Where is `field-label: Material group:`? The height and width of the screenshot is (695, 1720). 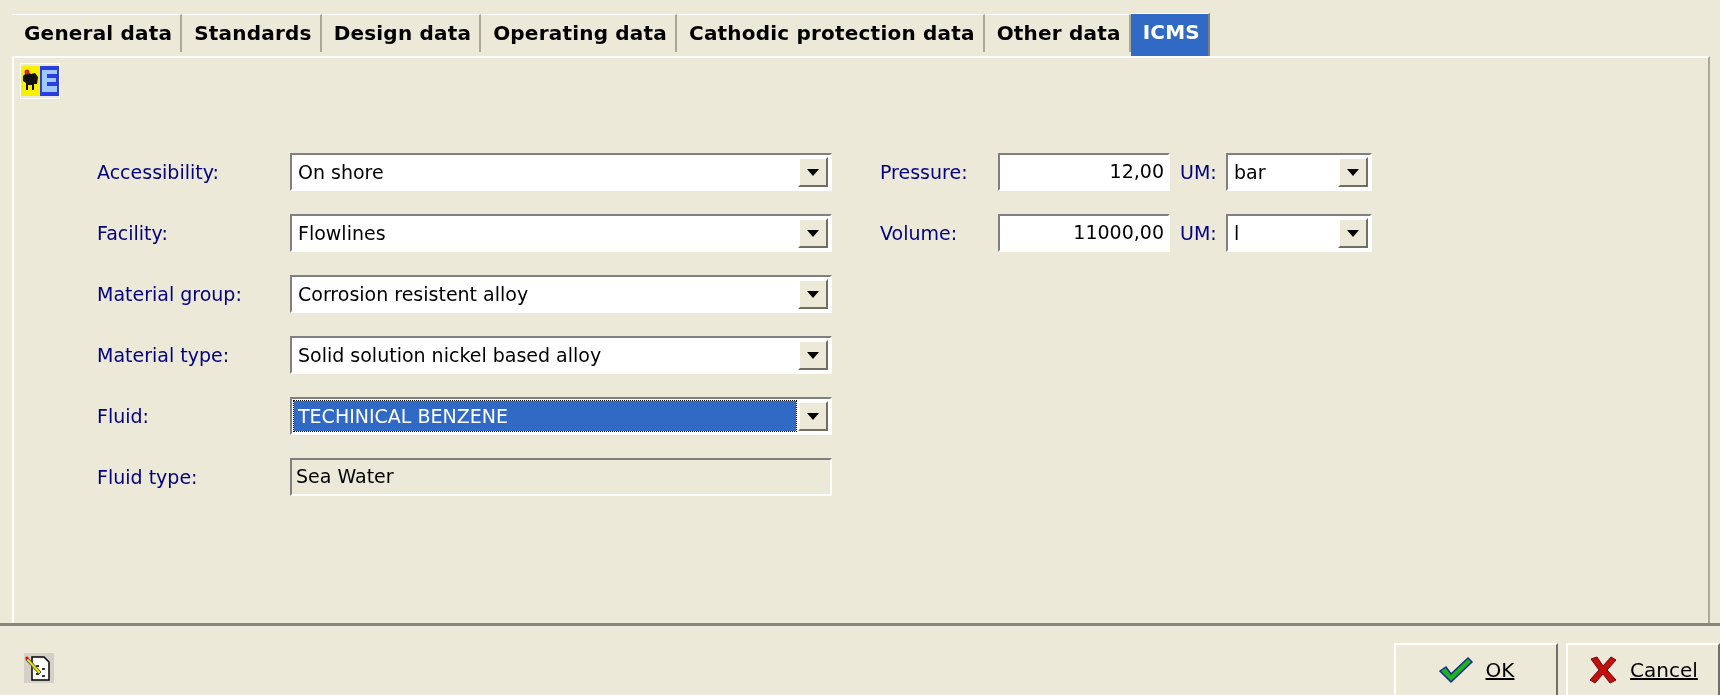 field-label: Material group: is located at coordinates (170, 294).